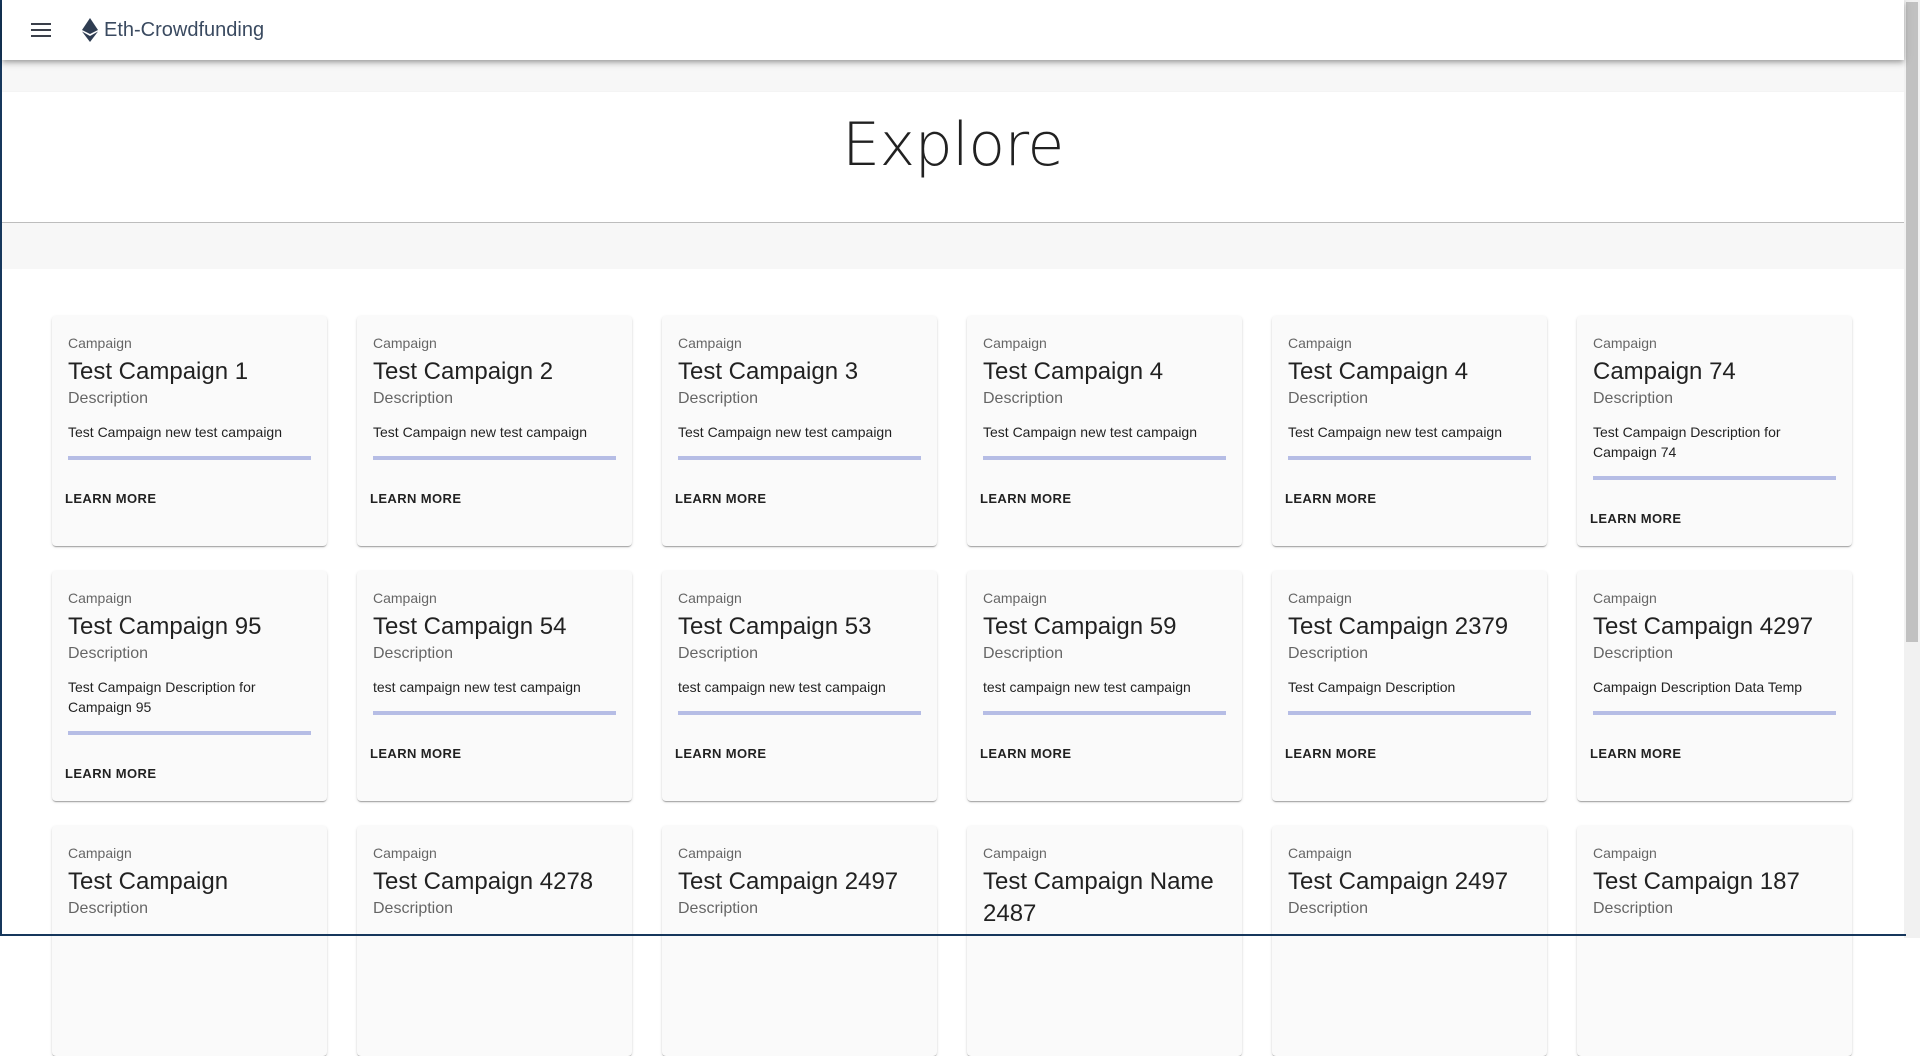 The height and width of the screenshot is (1056, 1920). Describe the element at coordinates (158, 371) in the screenshot. I see `card-title: Test Campaign 1` at that location.